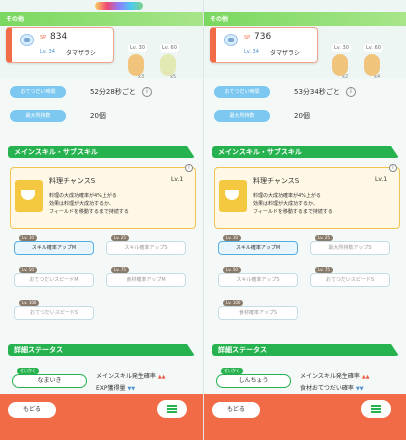 The width and height of the screenshot is (406, 440). I want to click on ingredient-count: x5, so click(173, 77).